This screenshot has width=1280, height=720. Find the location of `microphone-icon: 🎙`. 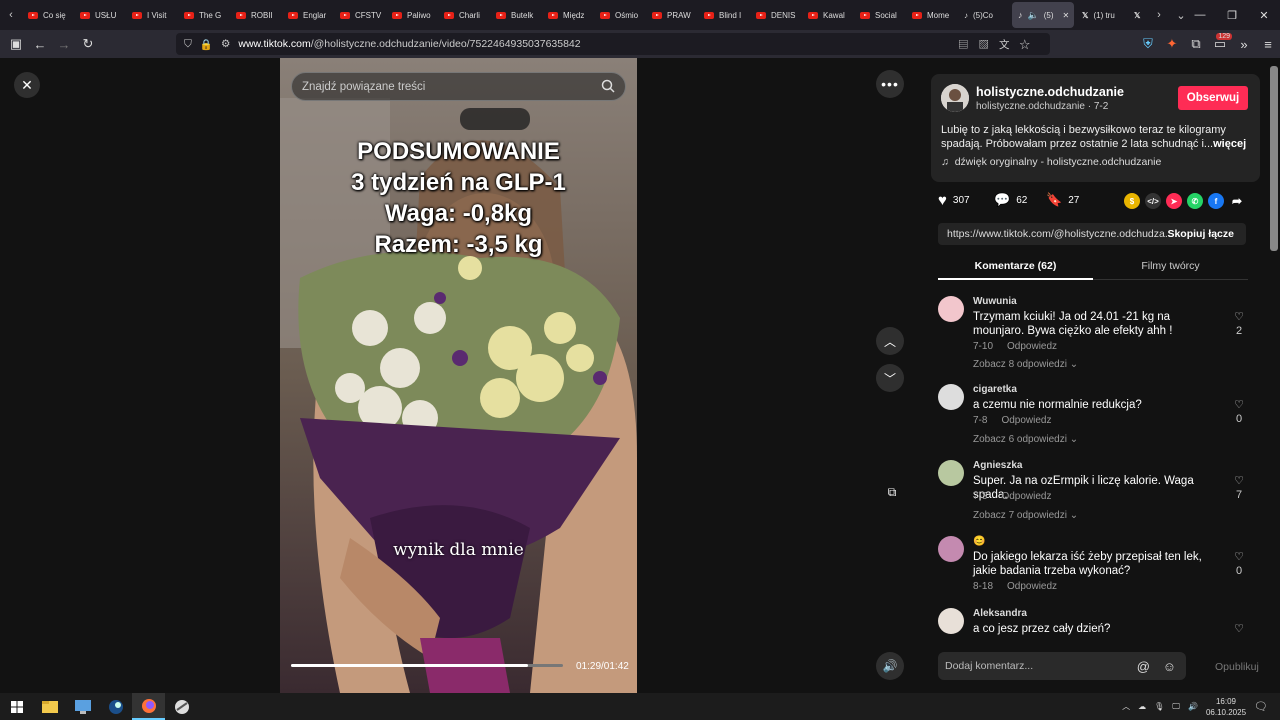

microphone-icon: 🎙 is located at coordinates (1159, 706).